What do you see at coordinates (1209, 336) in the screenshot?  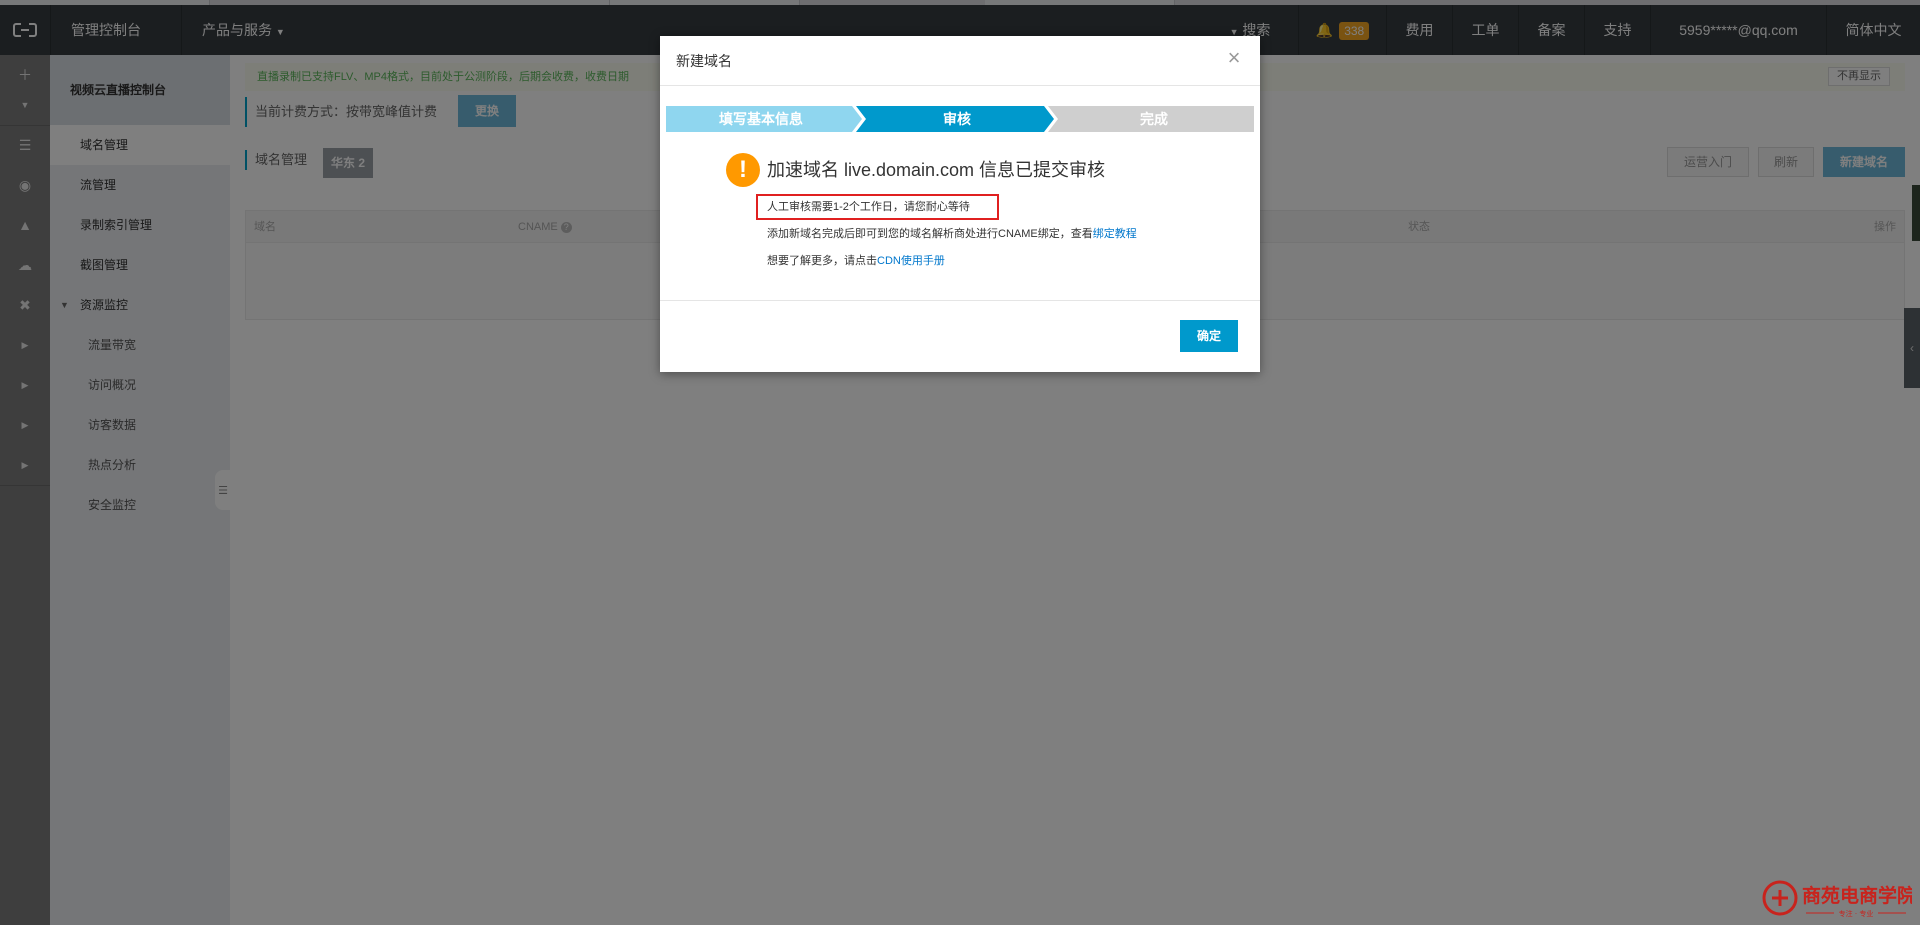 I see `confirm-button: 确定` at bounding box center [1209, 336].